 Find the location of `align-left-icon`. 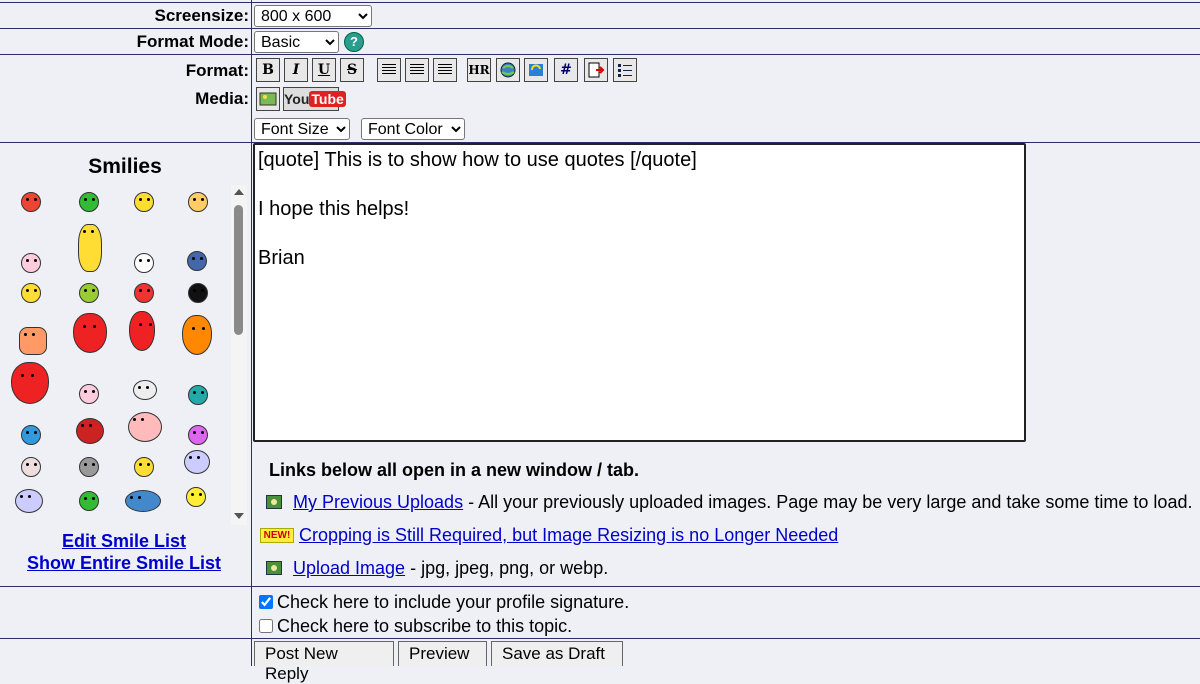

align-left-icon is located at coordinates (389, 70).